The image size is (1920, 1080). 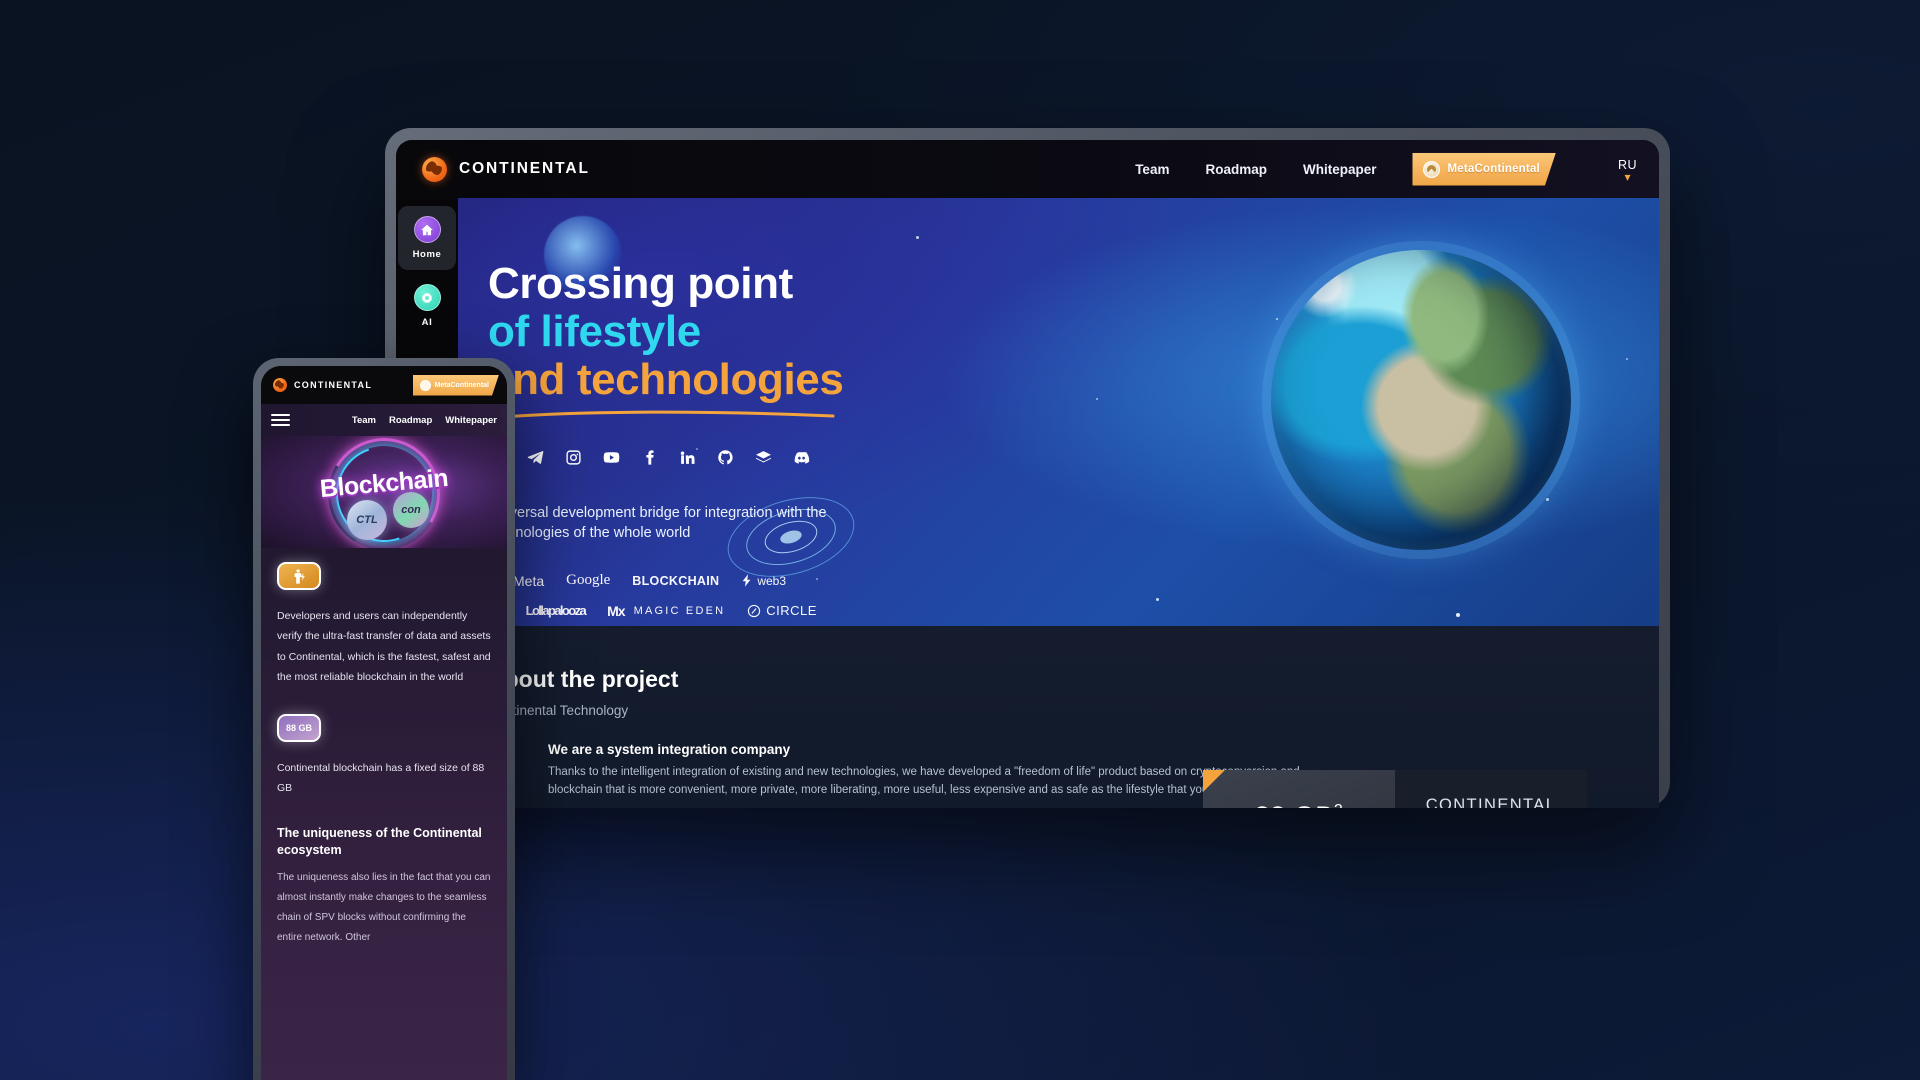 What do you see at coordinates (1214, 781) in the screenshot?
I see `corner-accent-icon` at bounding box center [1214, 781].